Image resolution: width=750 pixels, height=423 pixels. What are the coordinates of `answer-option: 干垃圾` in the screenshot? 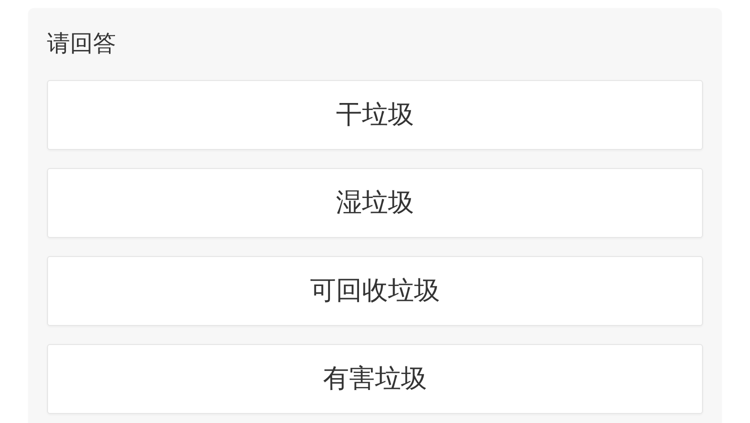 It's located at (375, 115).